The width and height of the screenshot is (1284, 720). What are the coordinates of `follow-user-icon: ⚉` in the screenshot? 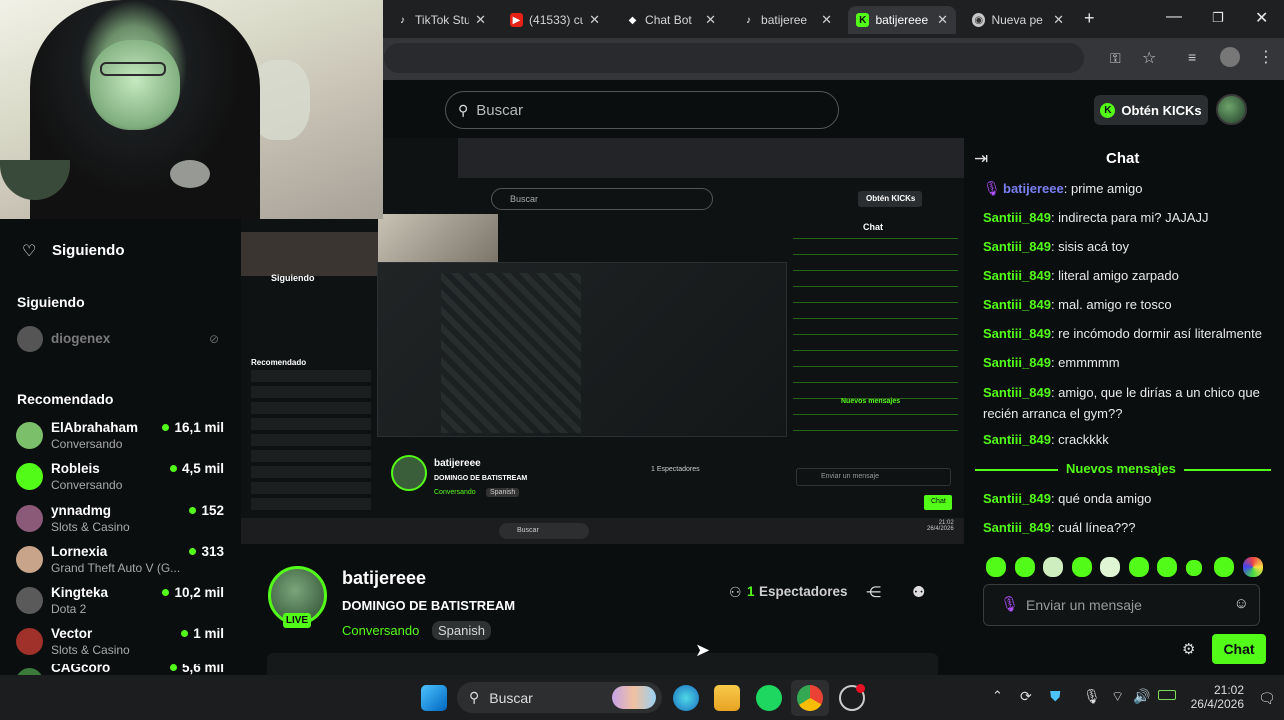 It's located at (918, 592).